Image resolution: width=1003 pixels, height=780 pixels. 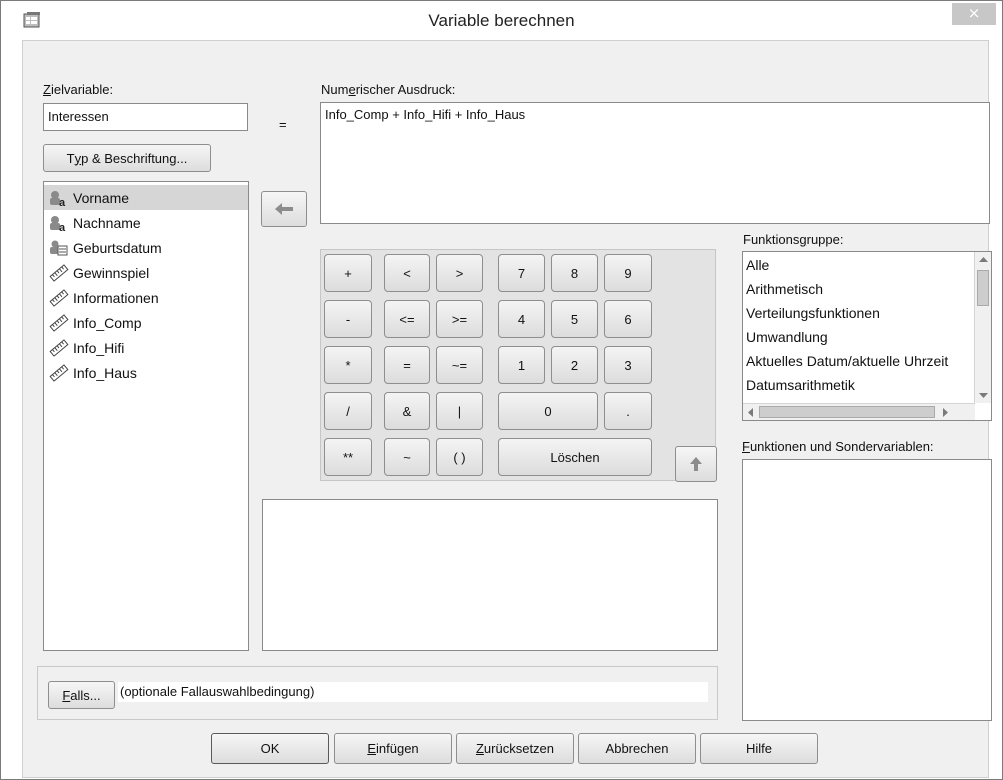 What do you see at coordinates (945, 412) in the screenshot?
I see `scroll-right-icon` at bounding box center [945, 412].